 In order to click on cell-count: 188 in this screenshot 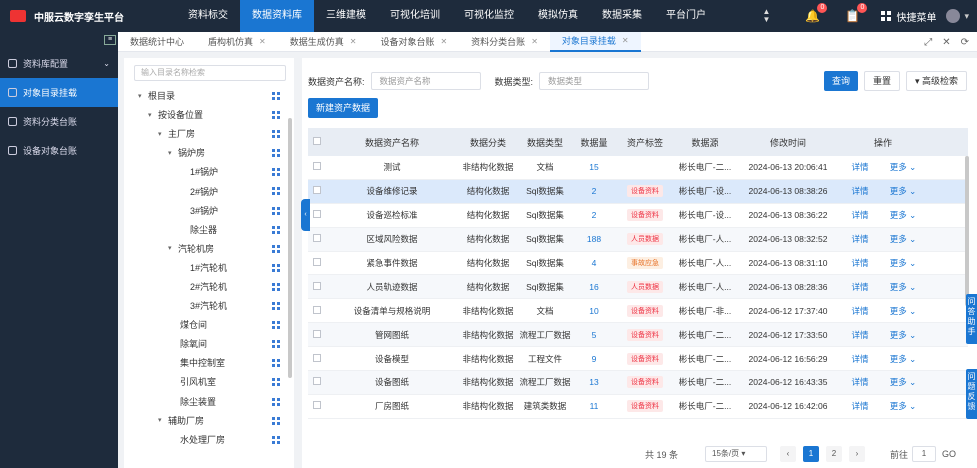, I will do `click(594, 239)`.